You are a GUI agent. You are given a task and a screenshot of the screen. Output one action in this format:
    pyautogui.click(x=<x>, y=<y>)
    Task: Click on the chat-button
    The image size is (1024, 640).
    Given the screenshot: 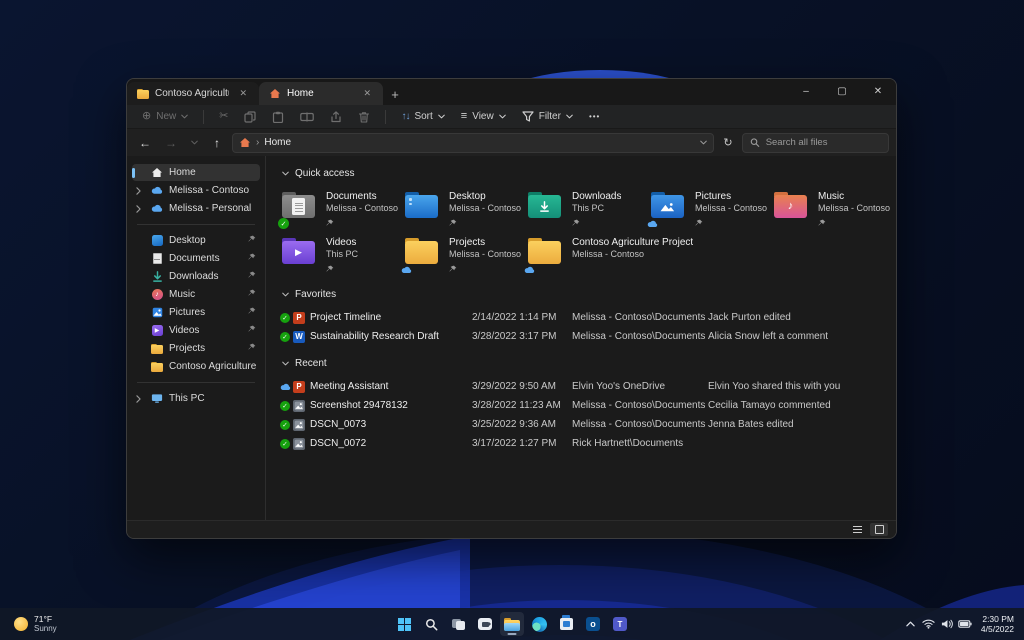 What is the action you would take?
    pyautogui.click(x=485, y=624)
    